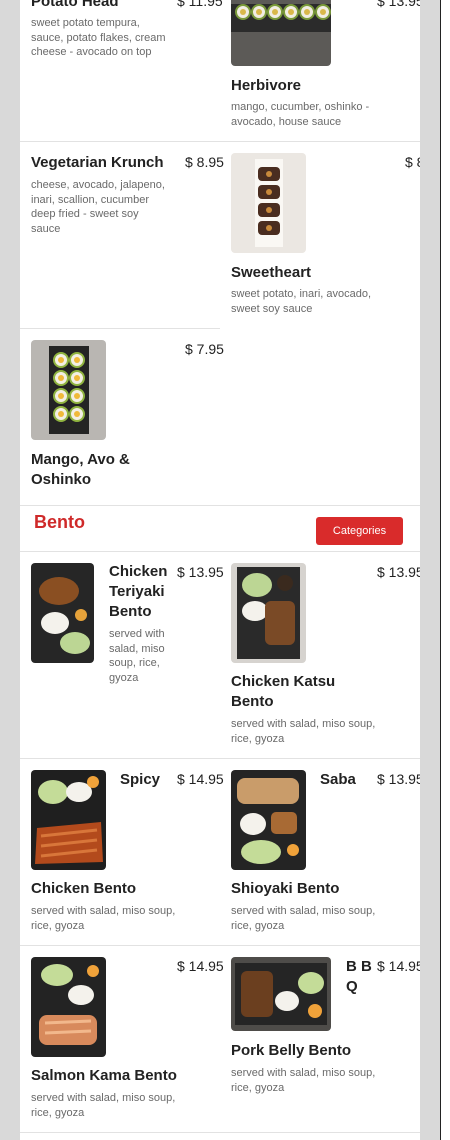 This screenshot has height=1140, width=450. Describe the element at coordinates (268, 613) in the screenshot. I see `chicken-katsu-photo` at that location.